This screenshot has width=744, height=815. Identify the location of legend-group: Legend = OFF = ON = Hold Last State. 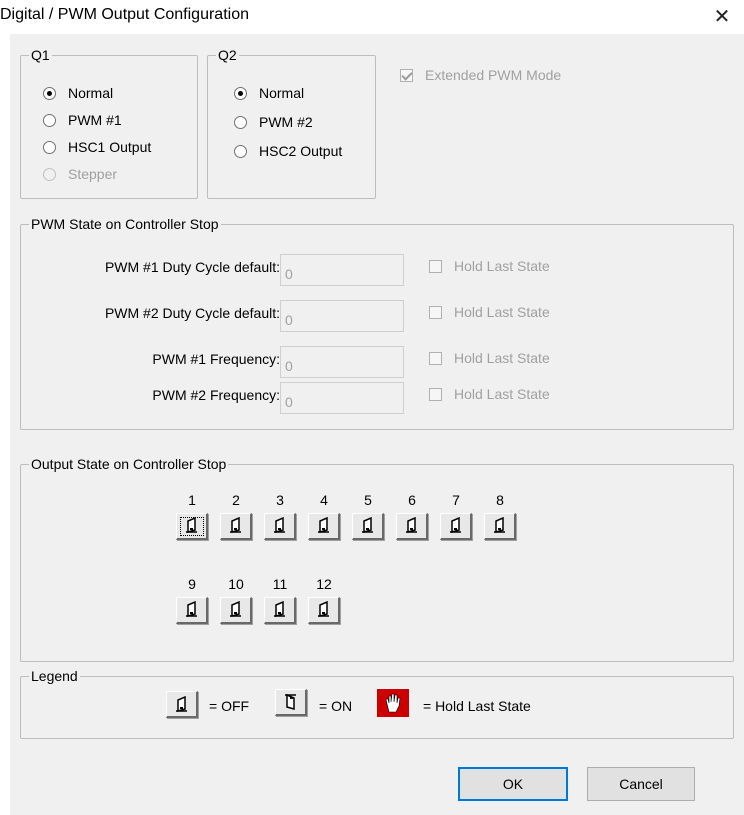
(377, 703).